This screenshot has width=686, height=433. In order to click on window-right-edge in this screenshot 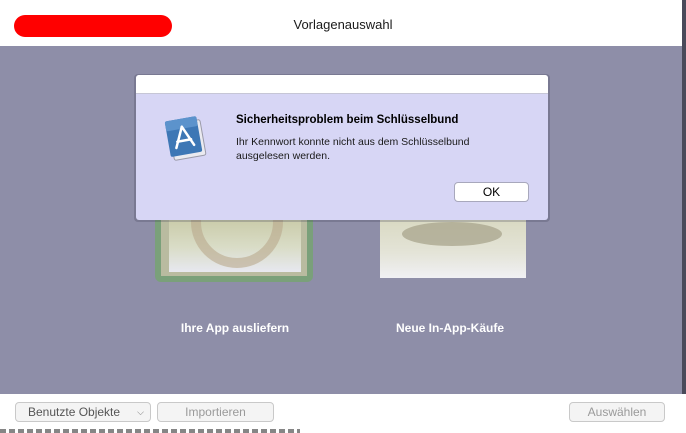, I will do `click(684, 216)`.